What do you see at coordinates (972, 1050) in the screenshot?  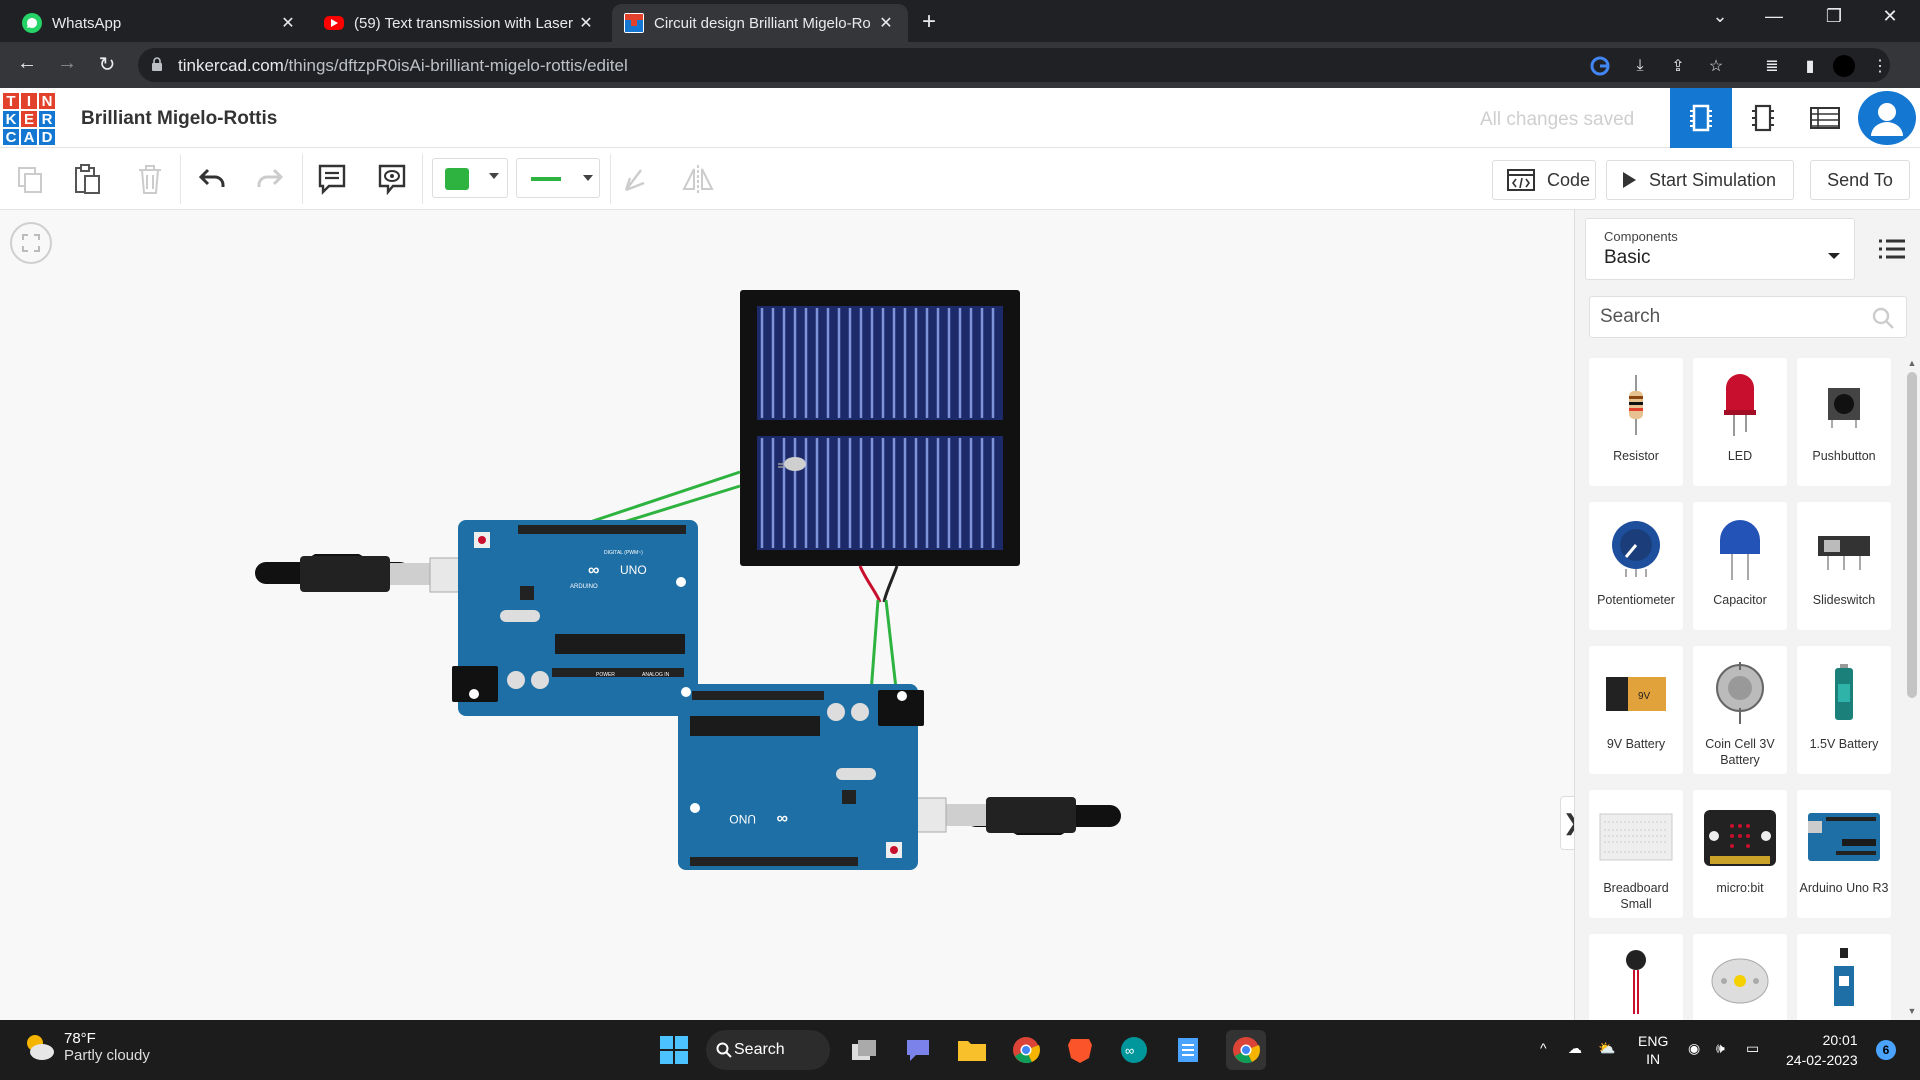 I see `file-explorer-icon` at bounding box center [972, 1050].